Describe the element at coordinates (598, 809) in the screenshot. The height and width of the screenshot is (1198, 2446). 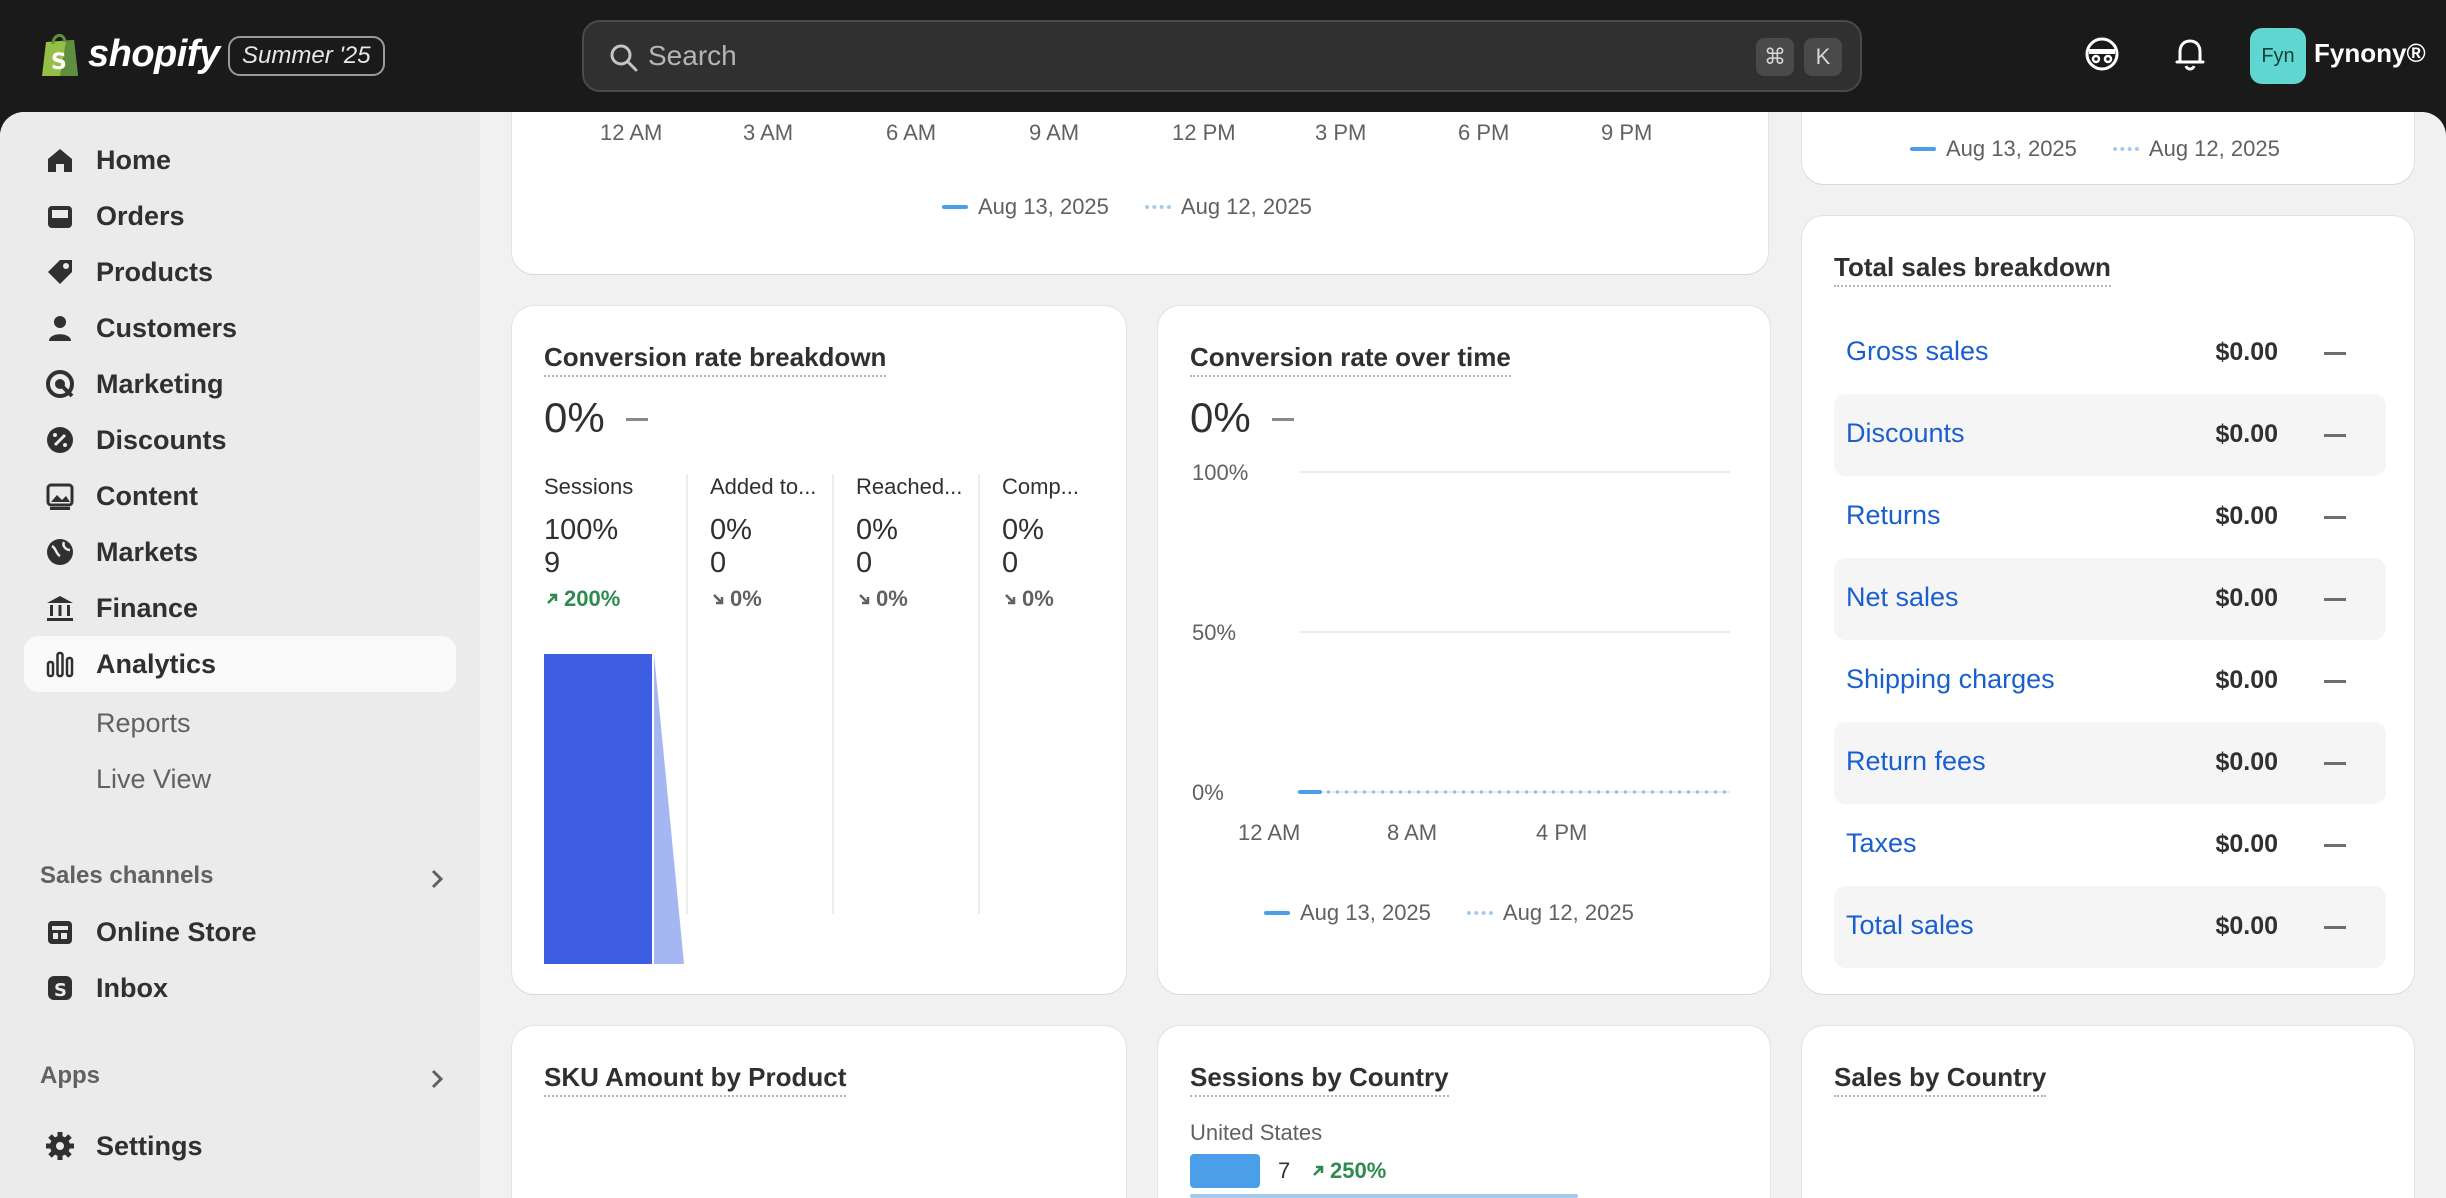
I see `funnel-bar-sessions` at that location.